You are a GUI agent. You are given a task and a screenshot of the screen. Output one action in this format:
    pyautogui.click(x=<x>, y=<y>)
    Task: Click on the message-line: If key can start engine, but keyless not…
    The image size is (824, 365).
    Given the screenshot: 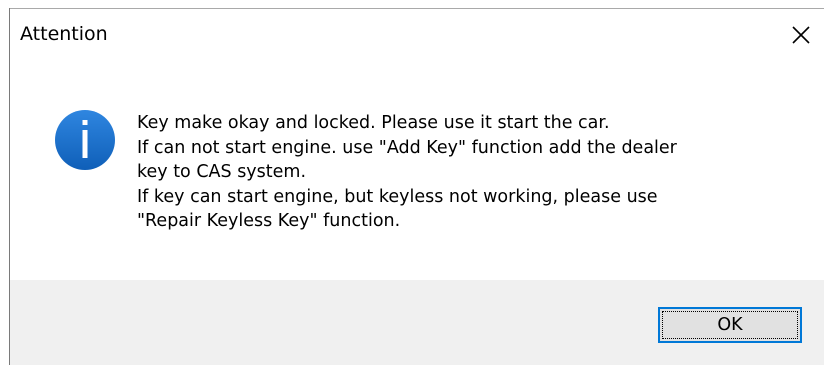 What is the action you would take?
    pyautogui.click(x=397, y=196)
    